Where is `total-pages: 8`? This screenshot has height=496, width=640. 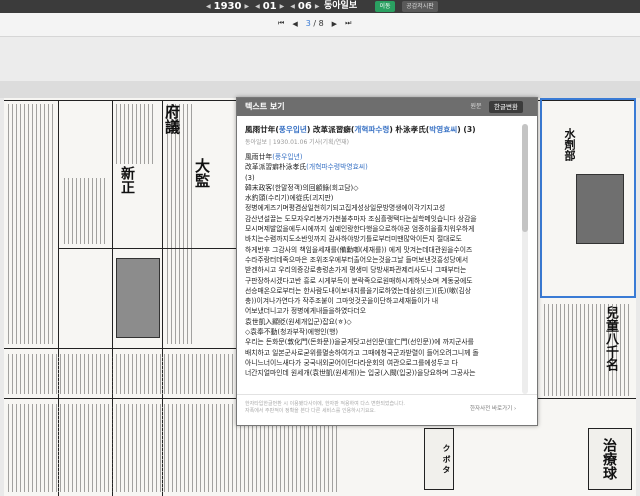
total-pages: 8 is located at coordinates (321, 23).